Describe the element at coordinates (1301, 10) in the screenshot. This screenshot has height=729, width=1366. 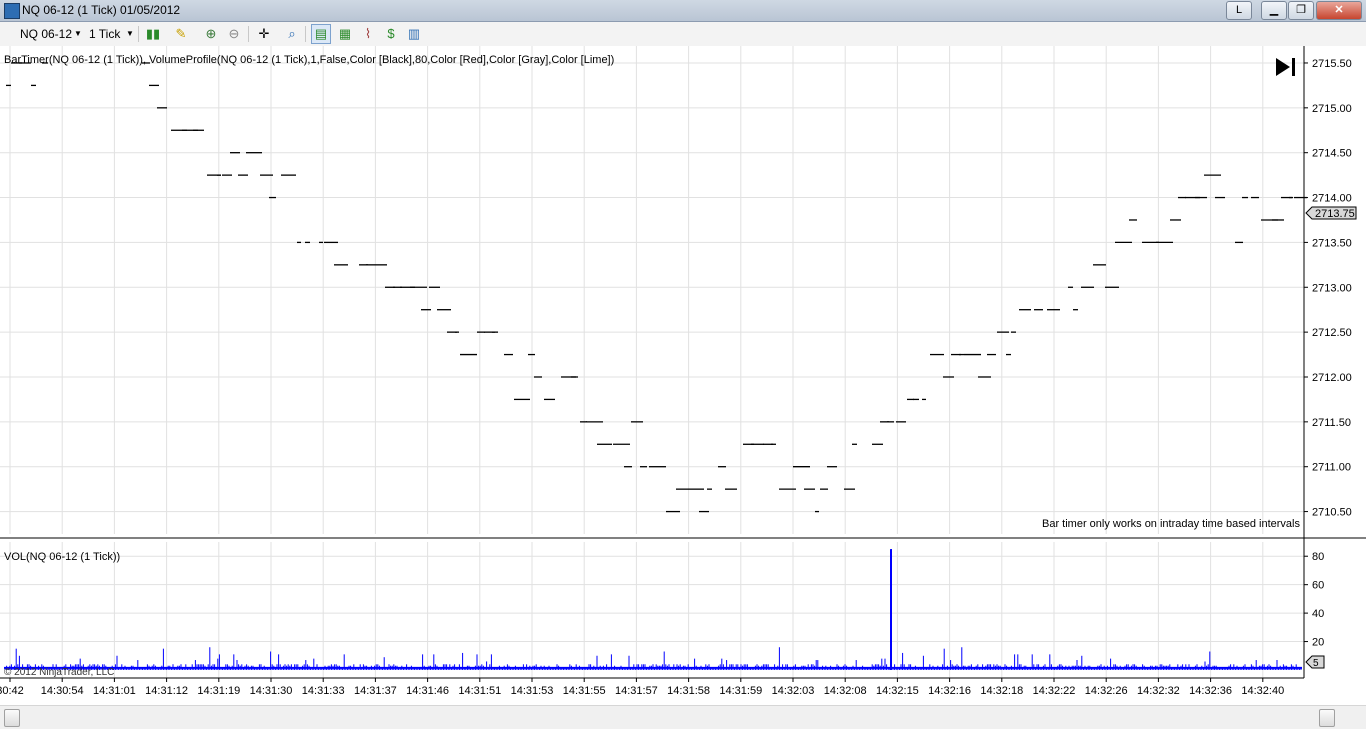
I see `restore-button: ❐` at that location.